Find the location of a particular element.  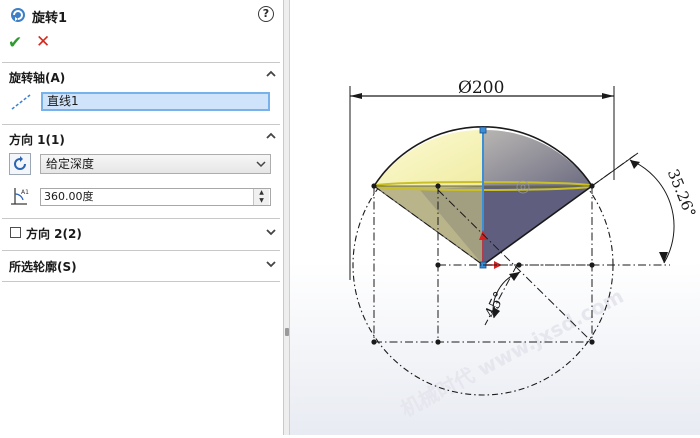

help-icon: ? is located at coordinates (266, 14).